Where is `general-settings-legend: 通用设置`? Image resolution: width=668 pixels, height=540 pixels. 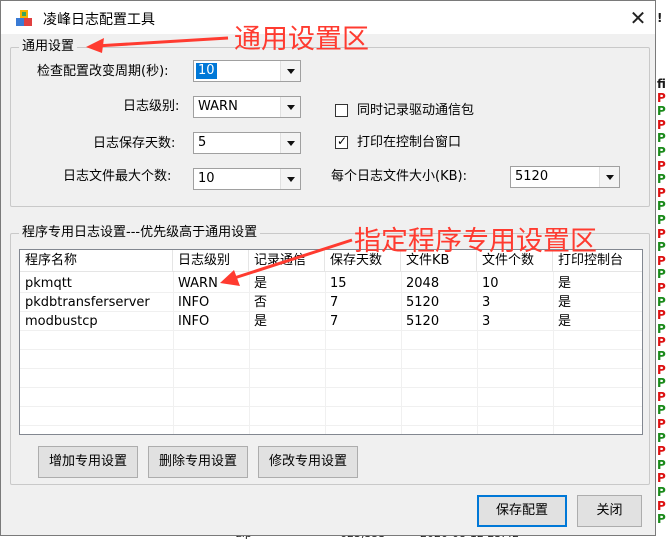 general-settings-legend: 通用设置 is located at coordinates (48, 47).